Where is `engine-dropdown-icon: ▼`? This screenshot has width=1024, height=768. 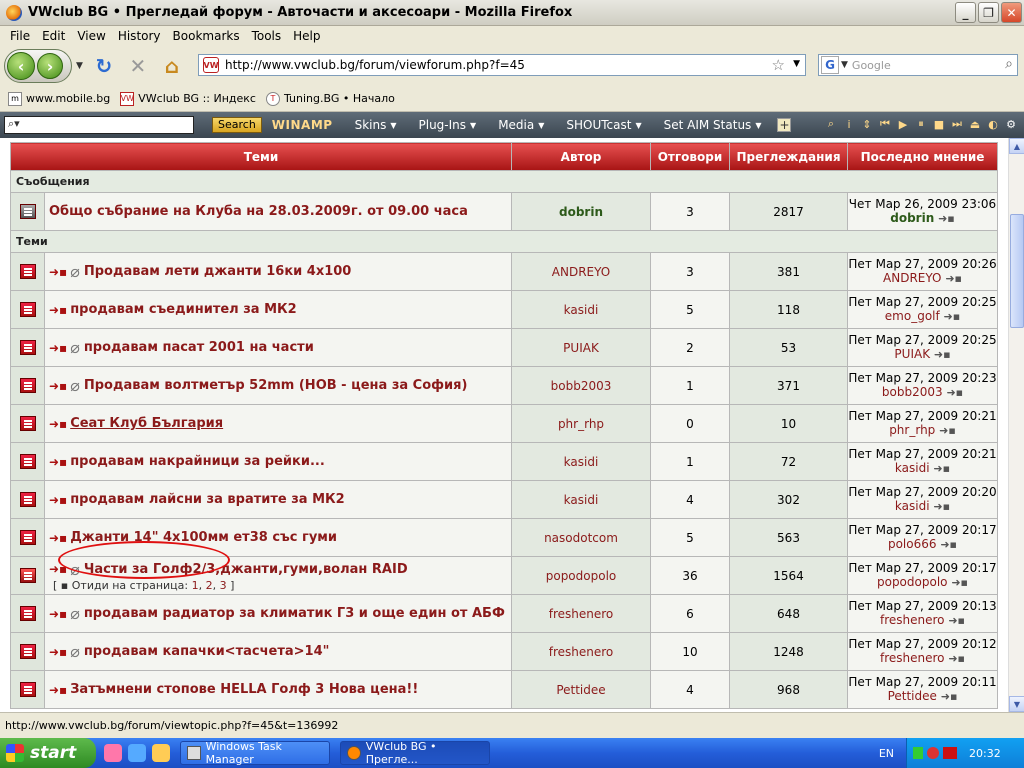
engine-dropdown-icon: ▼ is located at coordinates (844, 65).